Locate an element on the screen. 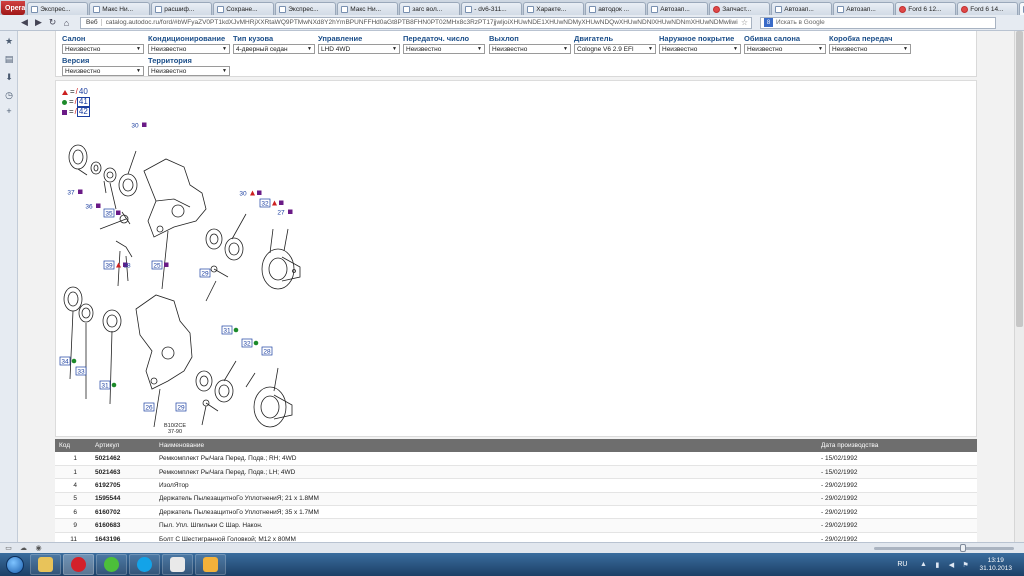 Image resolution: width=1024 pixels, height=576 pixels. diagram-callout: 28 is located at coordinates (267, 351).